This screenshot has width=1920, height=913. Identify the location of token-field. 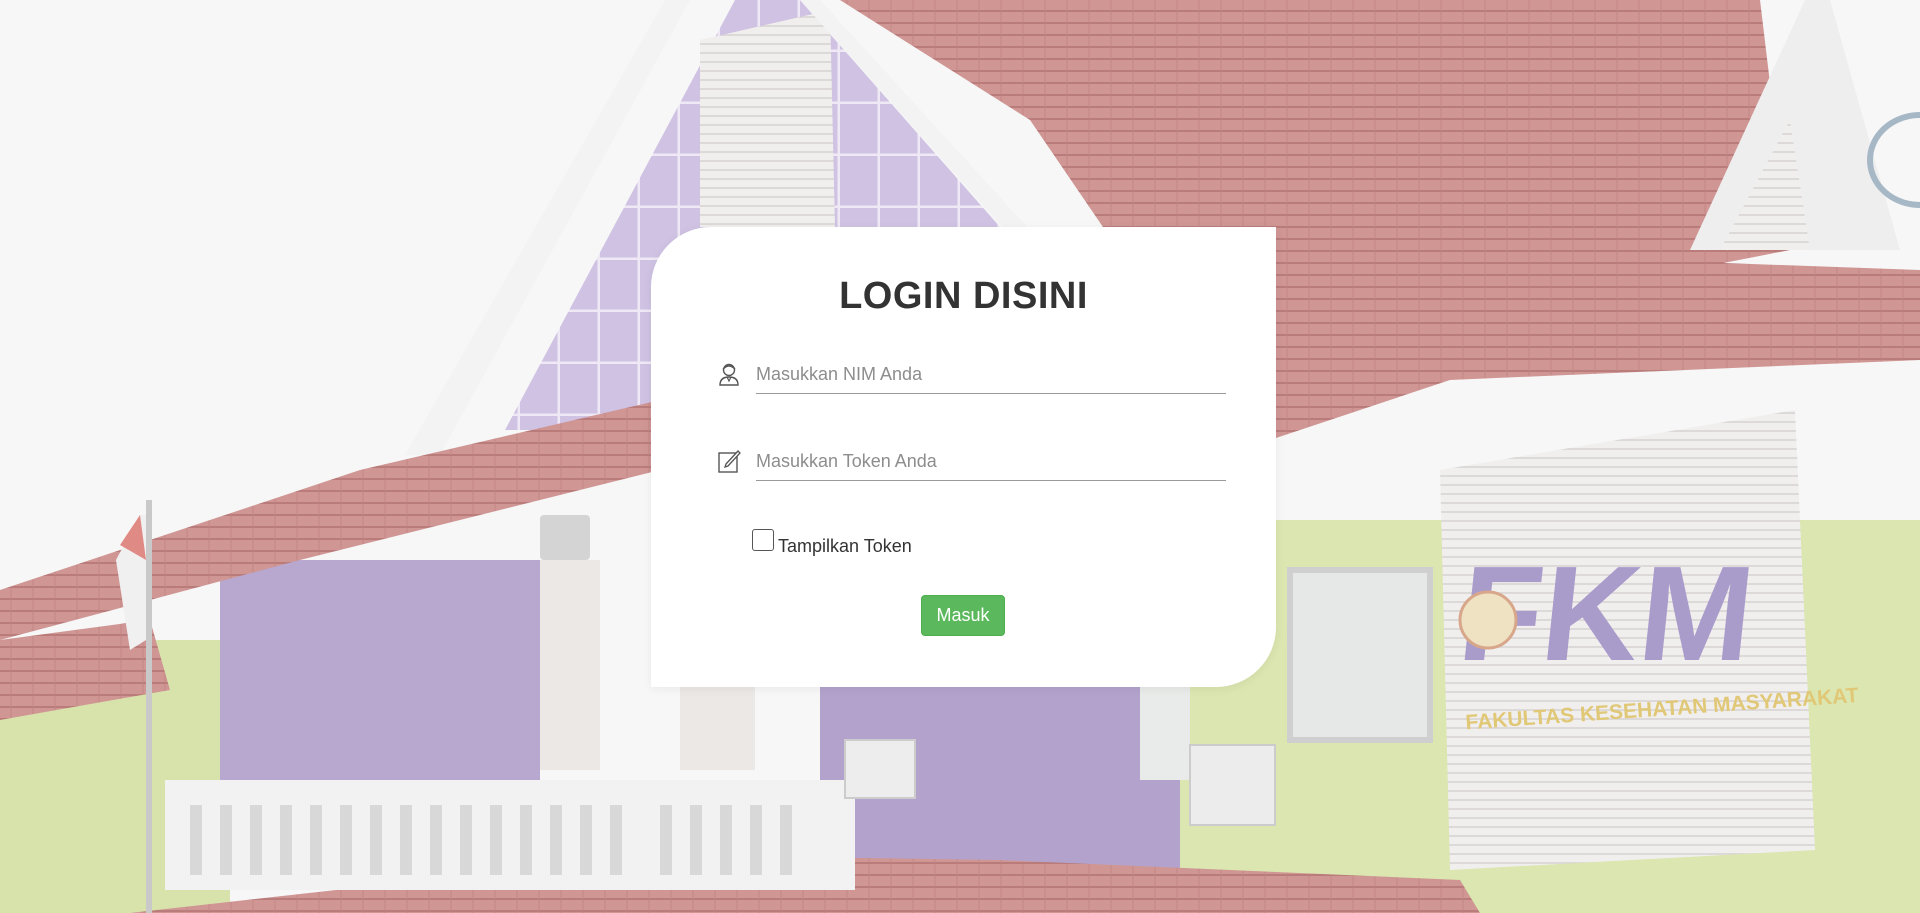
(971, 462).